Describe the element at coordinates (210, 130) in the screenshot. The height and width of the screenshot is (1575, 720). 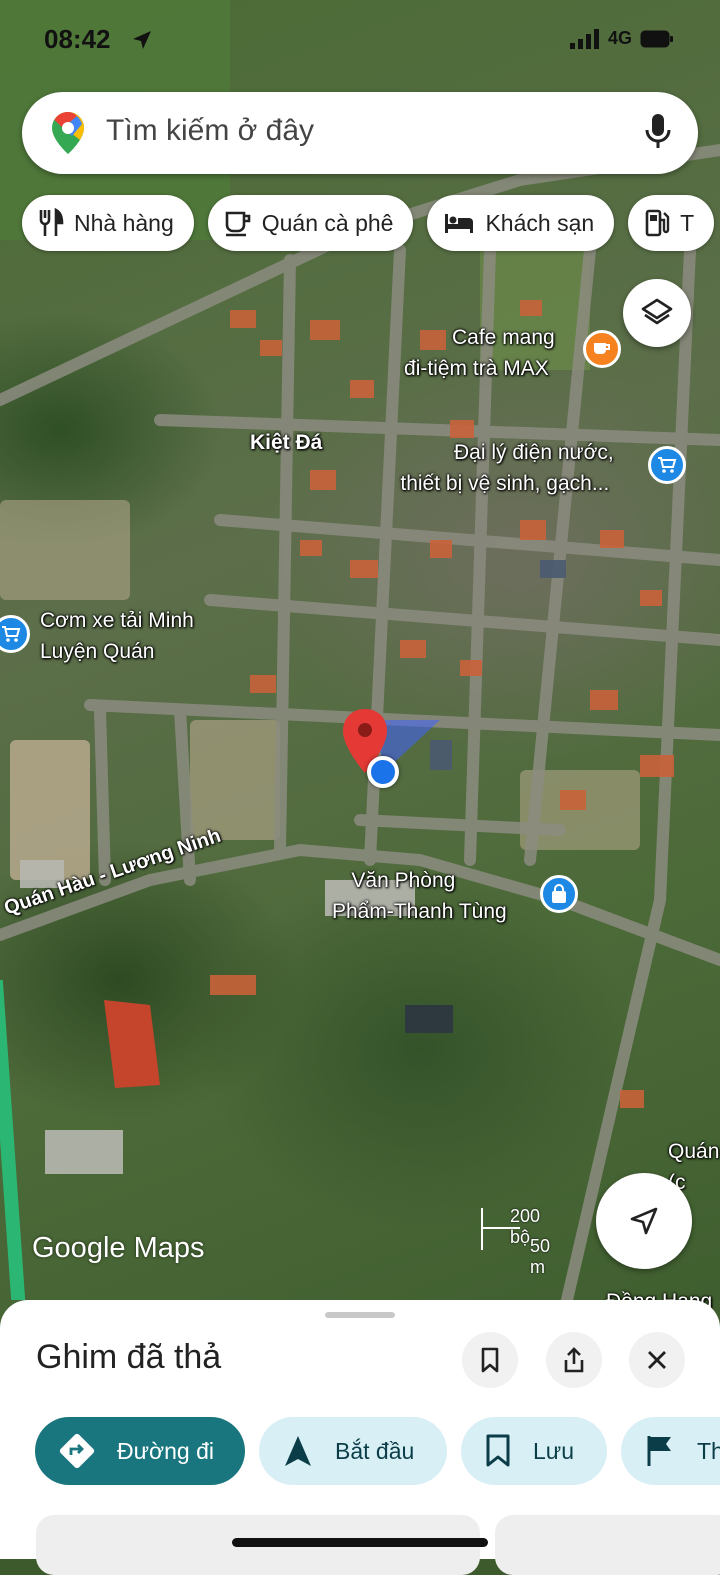
I see `search-placeholder: Tìm kiếm ở đây` at that location.